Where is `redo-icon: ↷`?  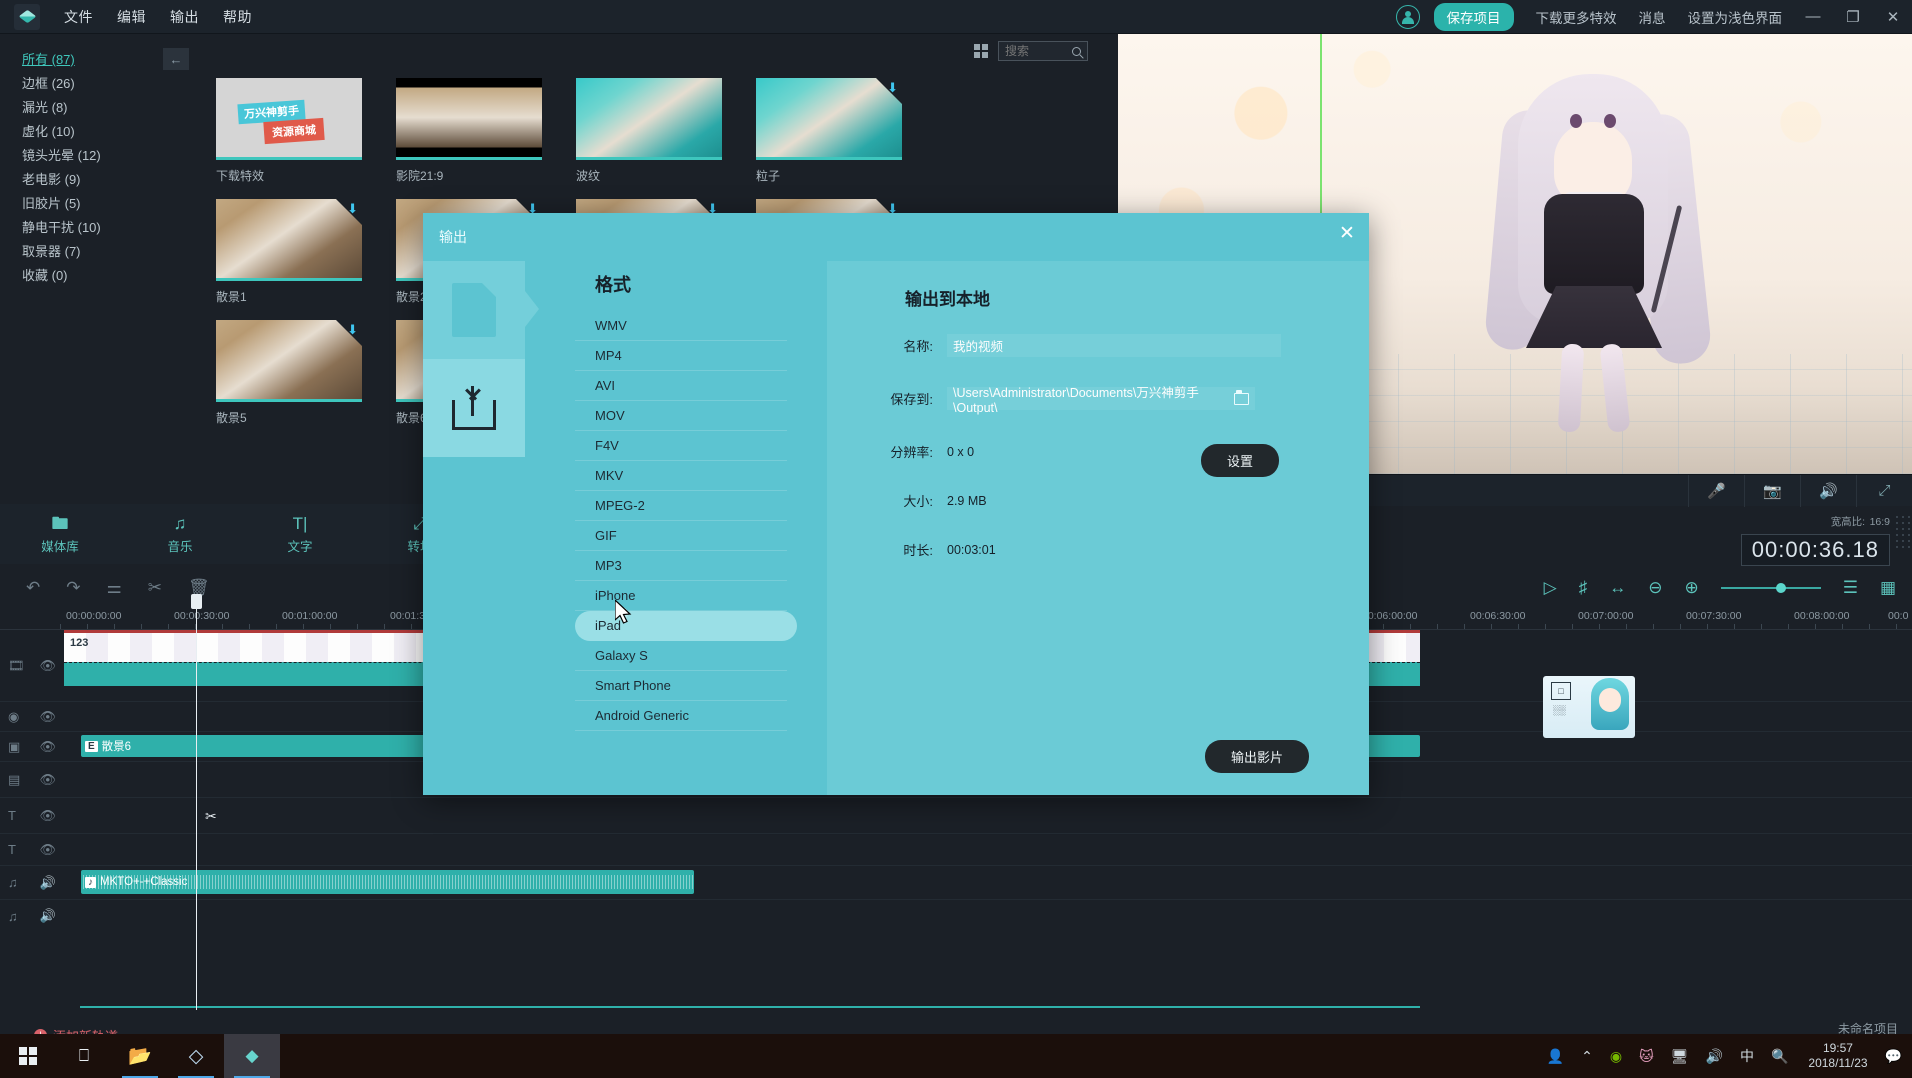 redo-icon: ↷ is located at coordinates (73, 588).